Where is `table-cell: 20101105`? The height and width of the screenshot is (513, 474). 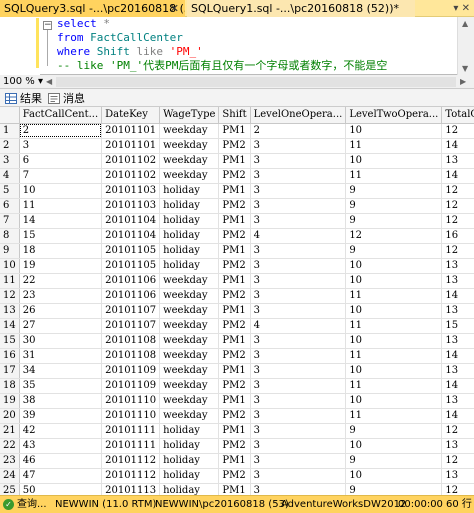 table-cell: 20101105 is located at coordinates (131, 266).